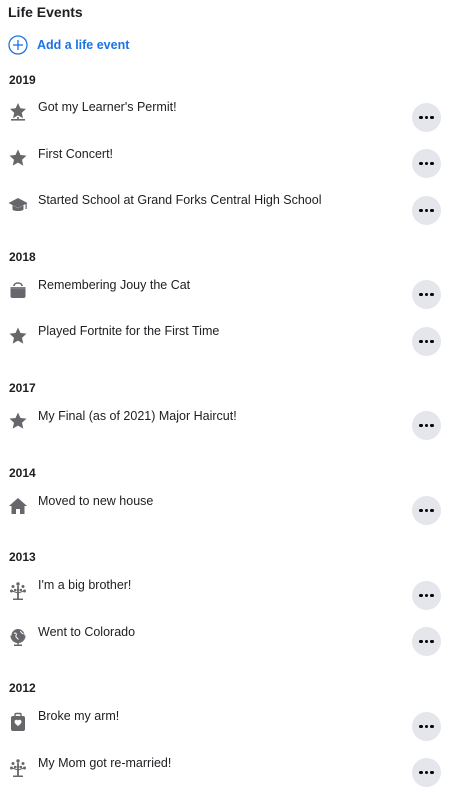 The width and height of the screenshot is (457, 795). Describe the element at coordinates (95, 501) in the screenshot. I see `life-event-label: Moved to new house` at that location.